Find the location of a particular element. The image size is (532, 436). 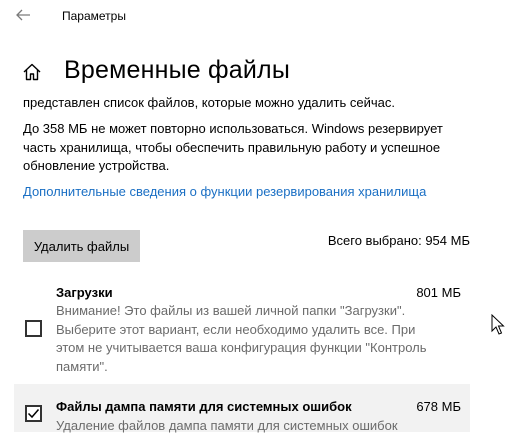

delete-files-button: Удалить файлы is located at coordinates (81, 246).